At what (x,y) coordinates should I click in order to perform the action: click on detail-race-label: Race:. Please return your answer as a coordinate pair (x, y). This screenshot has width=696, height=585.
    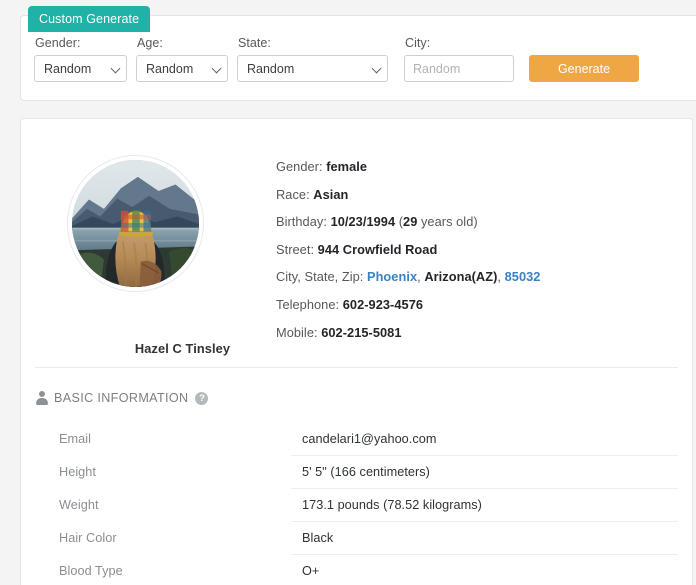
    Looking at the image, I should click on (293, 194).